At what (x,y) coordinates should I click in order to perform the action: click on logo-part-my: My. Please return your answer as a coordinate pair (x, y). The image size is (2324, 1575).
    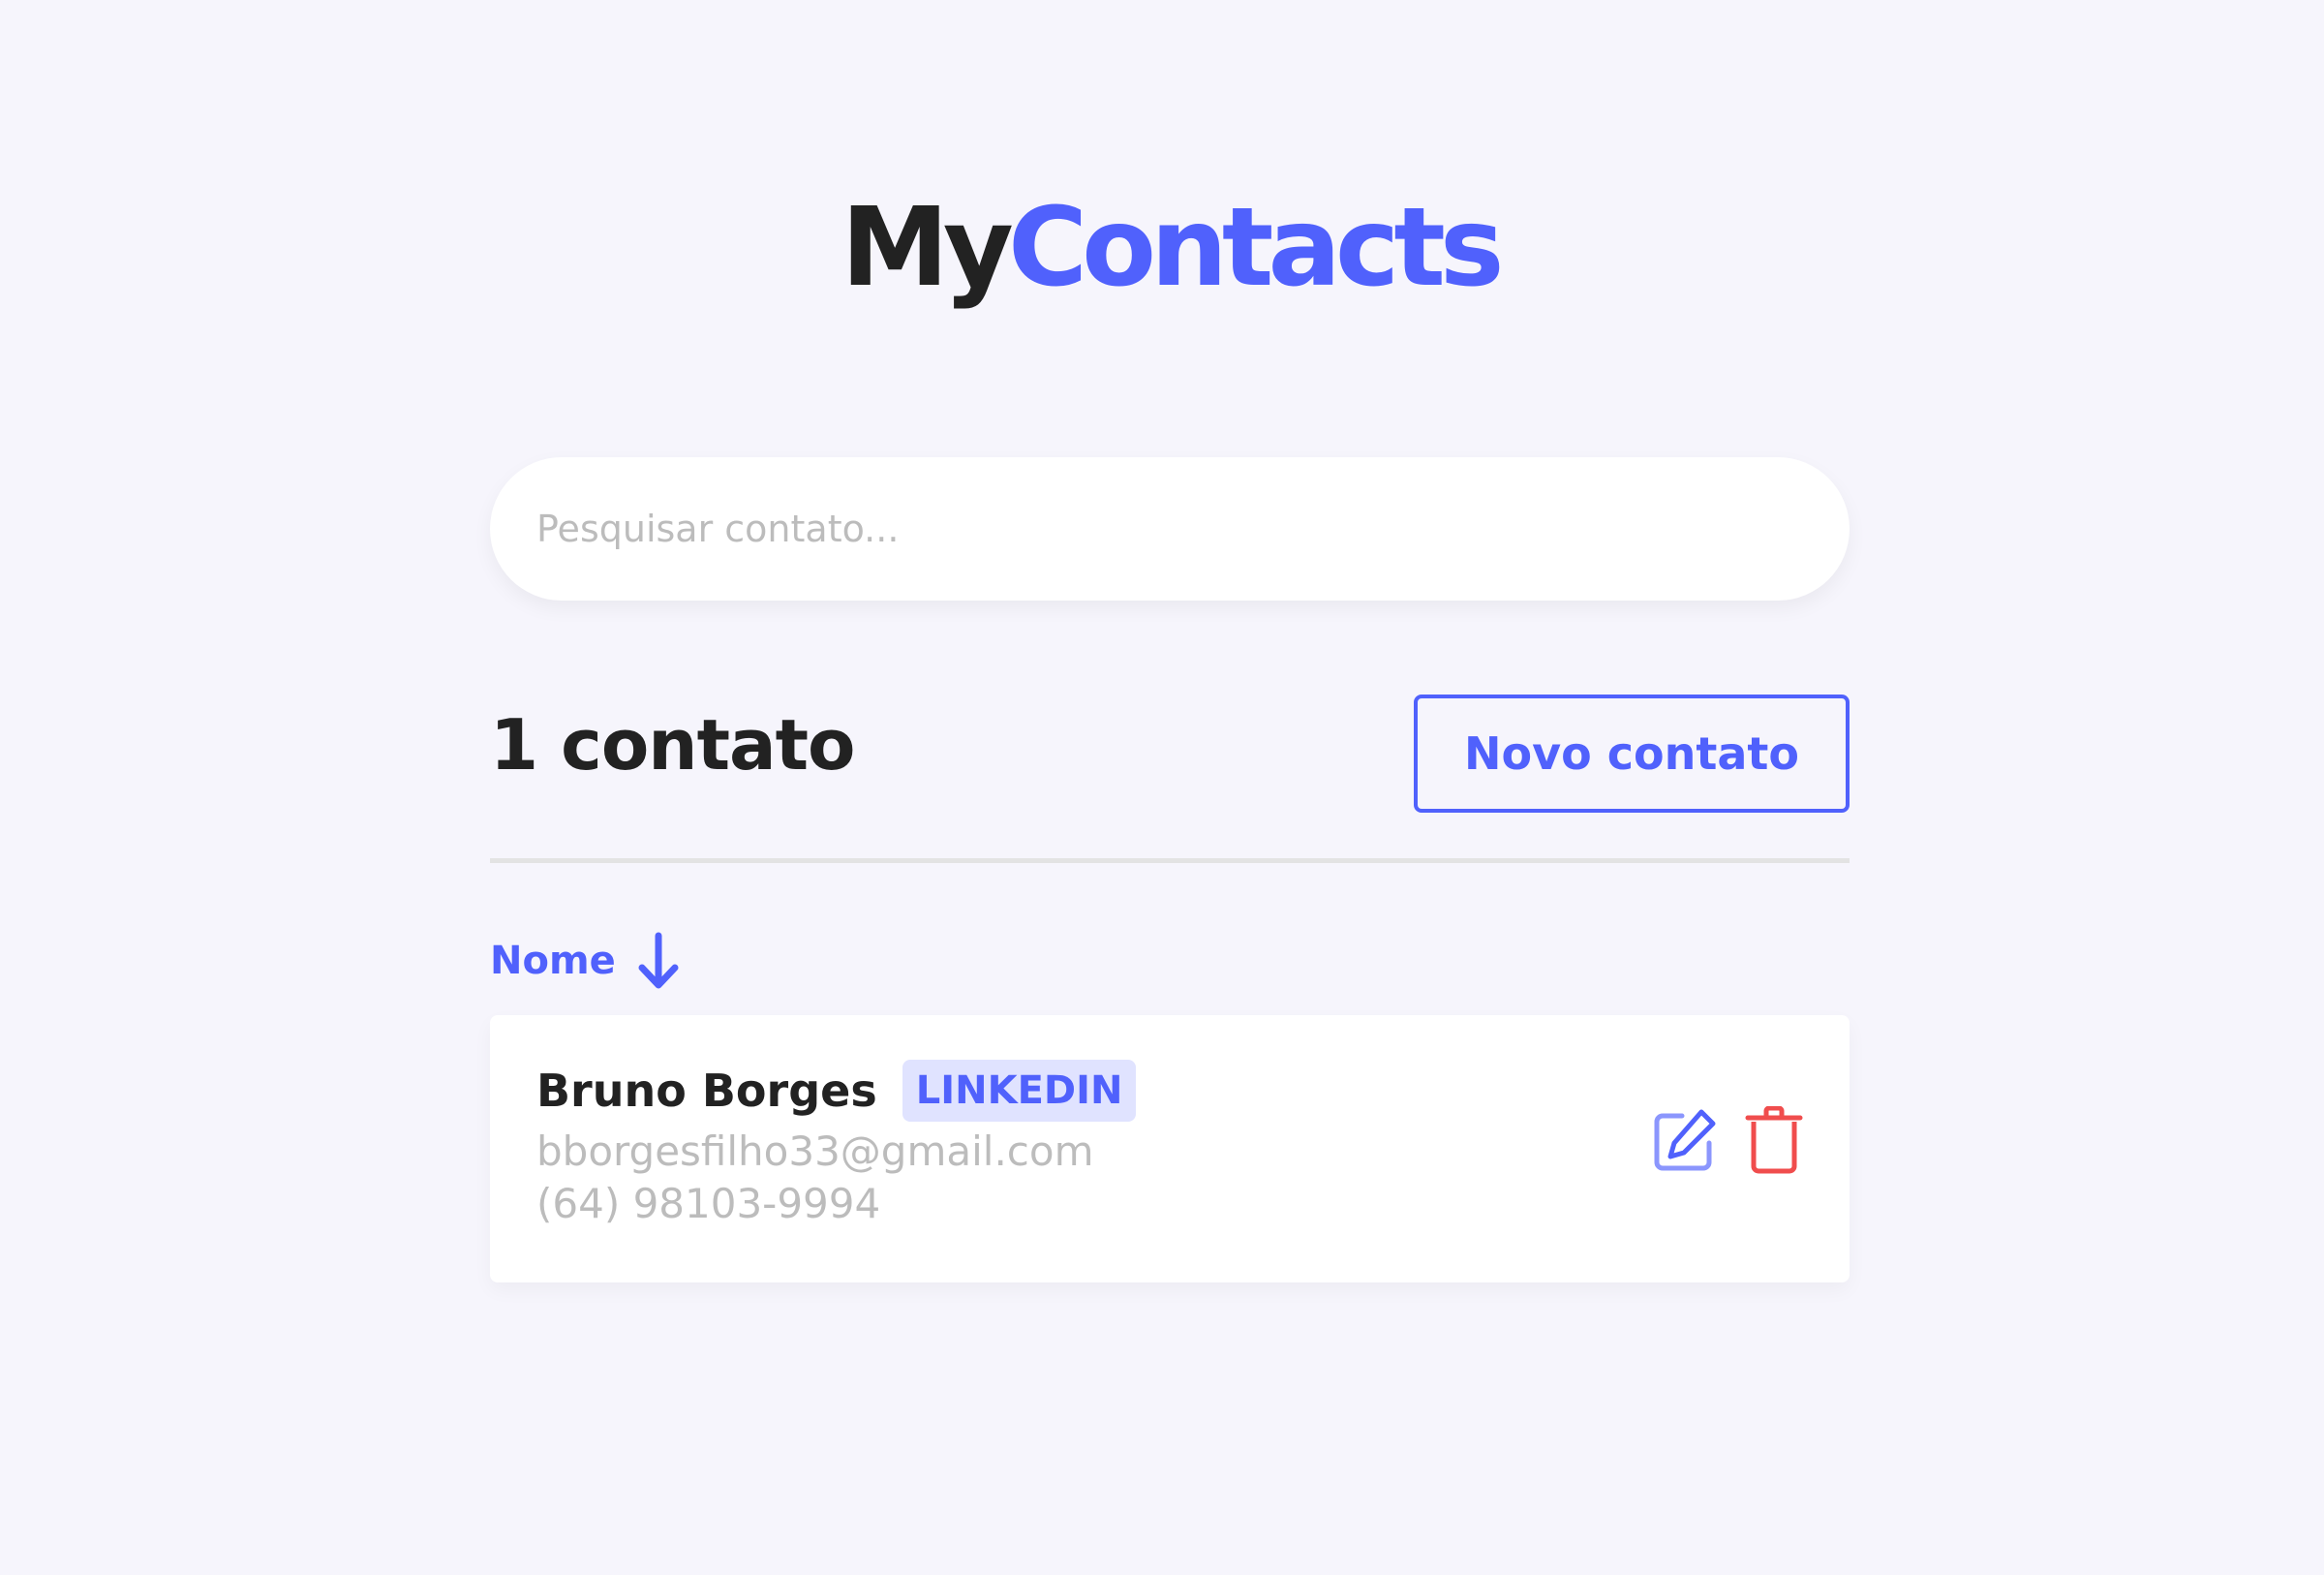
    Looking at the image, I should click on (927, 248).